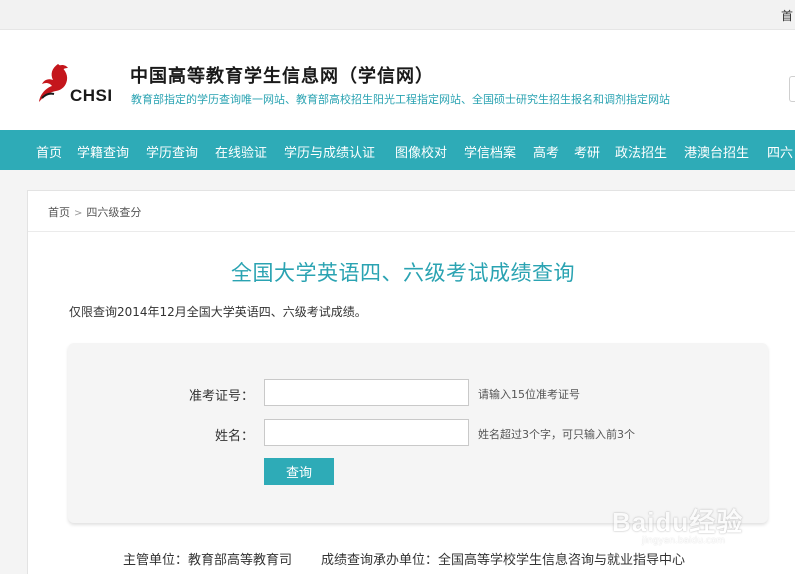  Describe the element at coordinates (329, 151) in the screenshot. I see `nav-item-certification: 学历与成绩认证` at that location.